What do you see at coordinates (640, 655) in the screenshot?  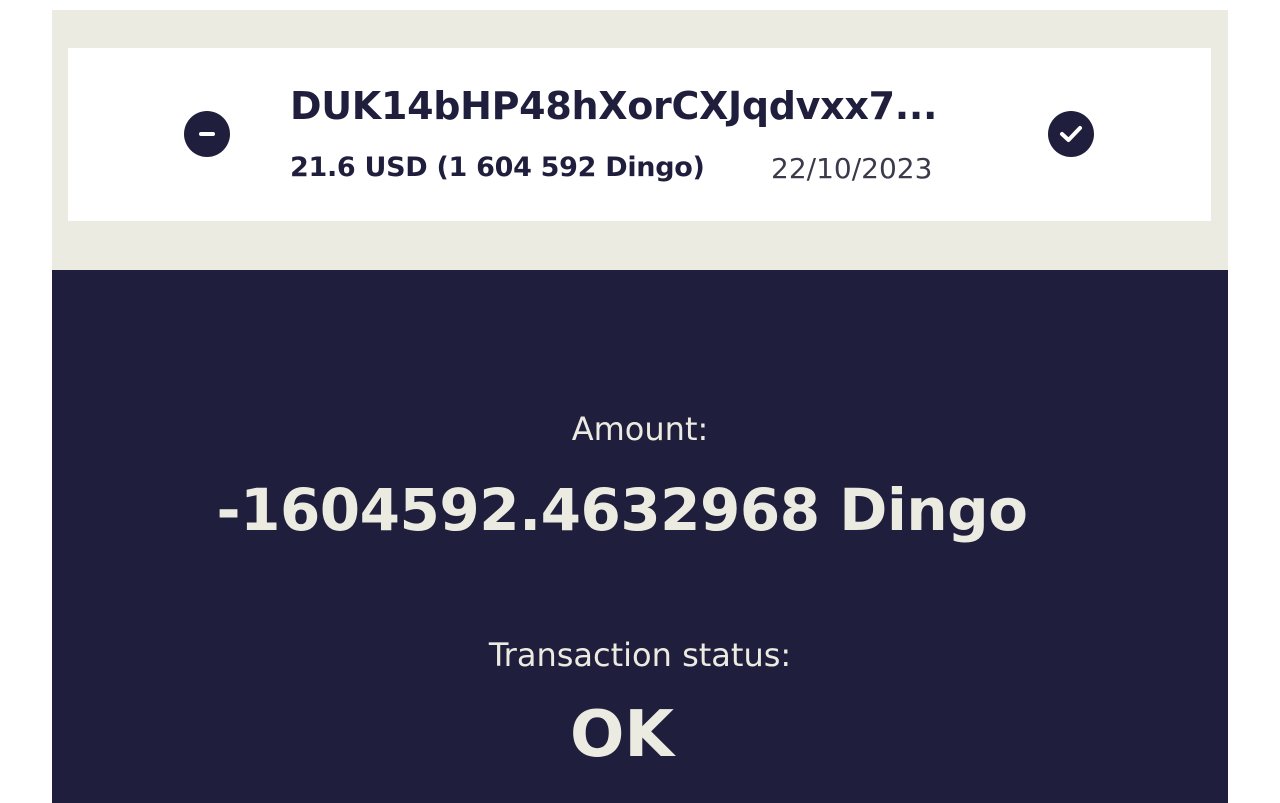 I see `transaction-status-label: Transaction status:` at bounding box center [640, 655].